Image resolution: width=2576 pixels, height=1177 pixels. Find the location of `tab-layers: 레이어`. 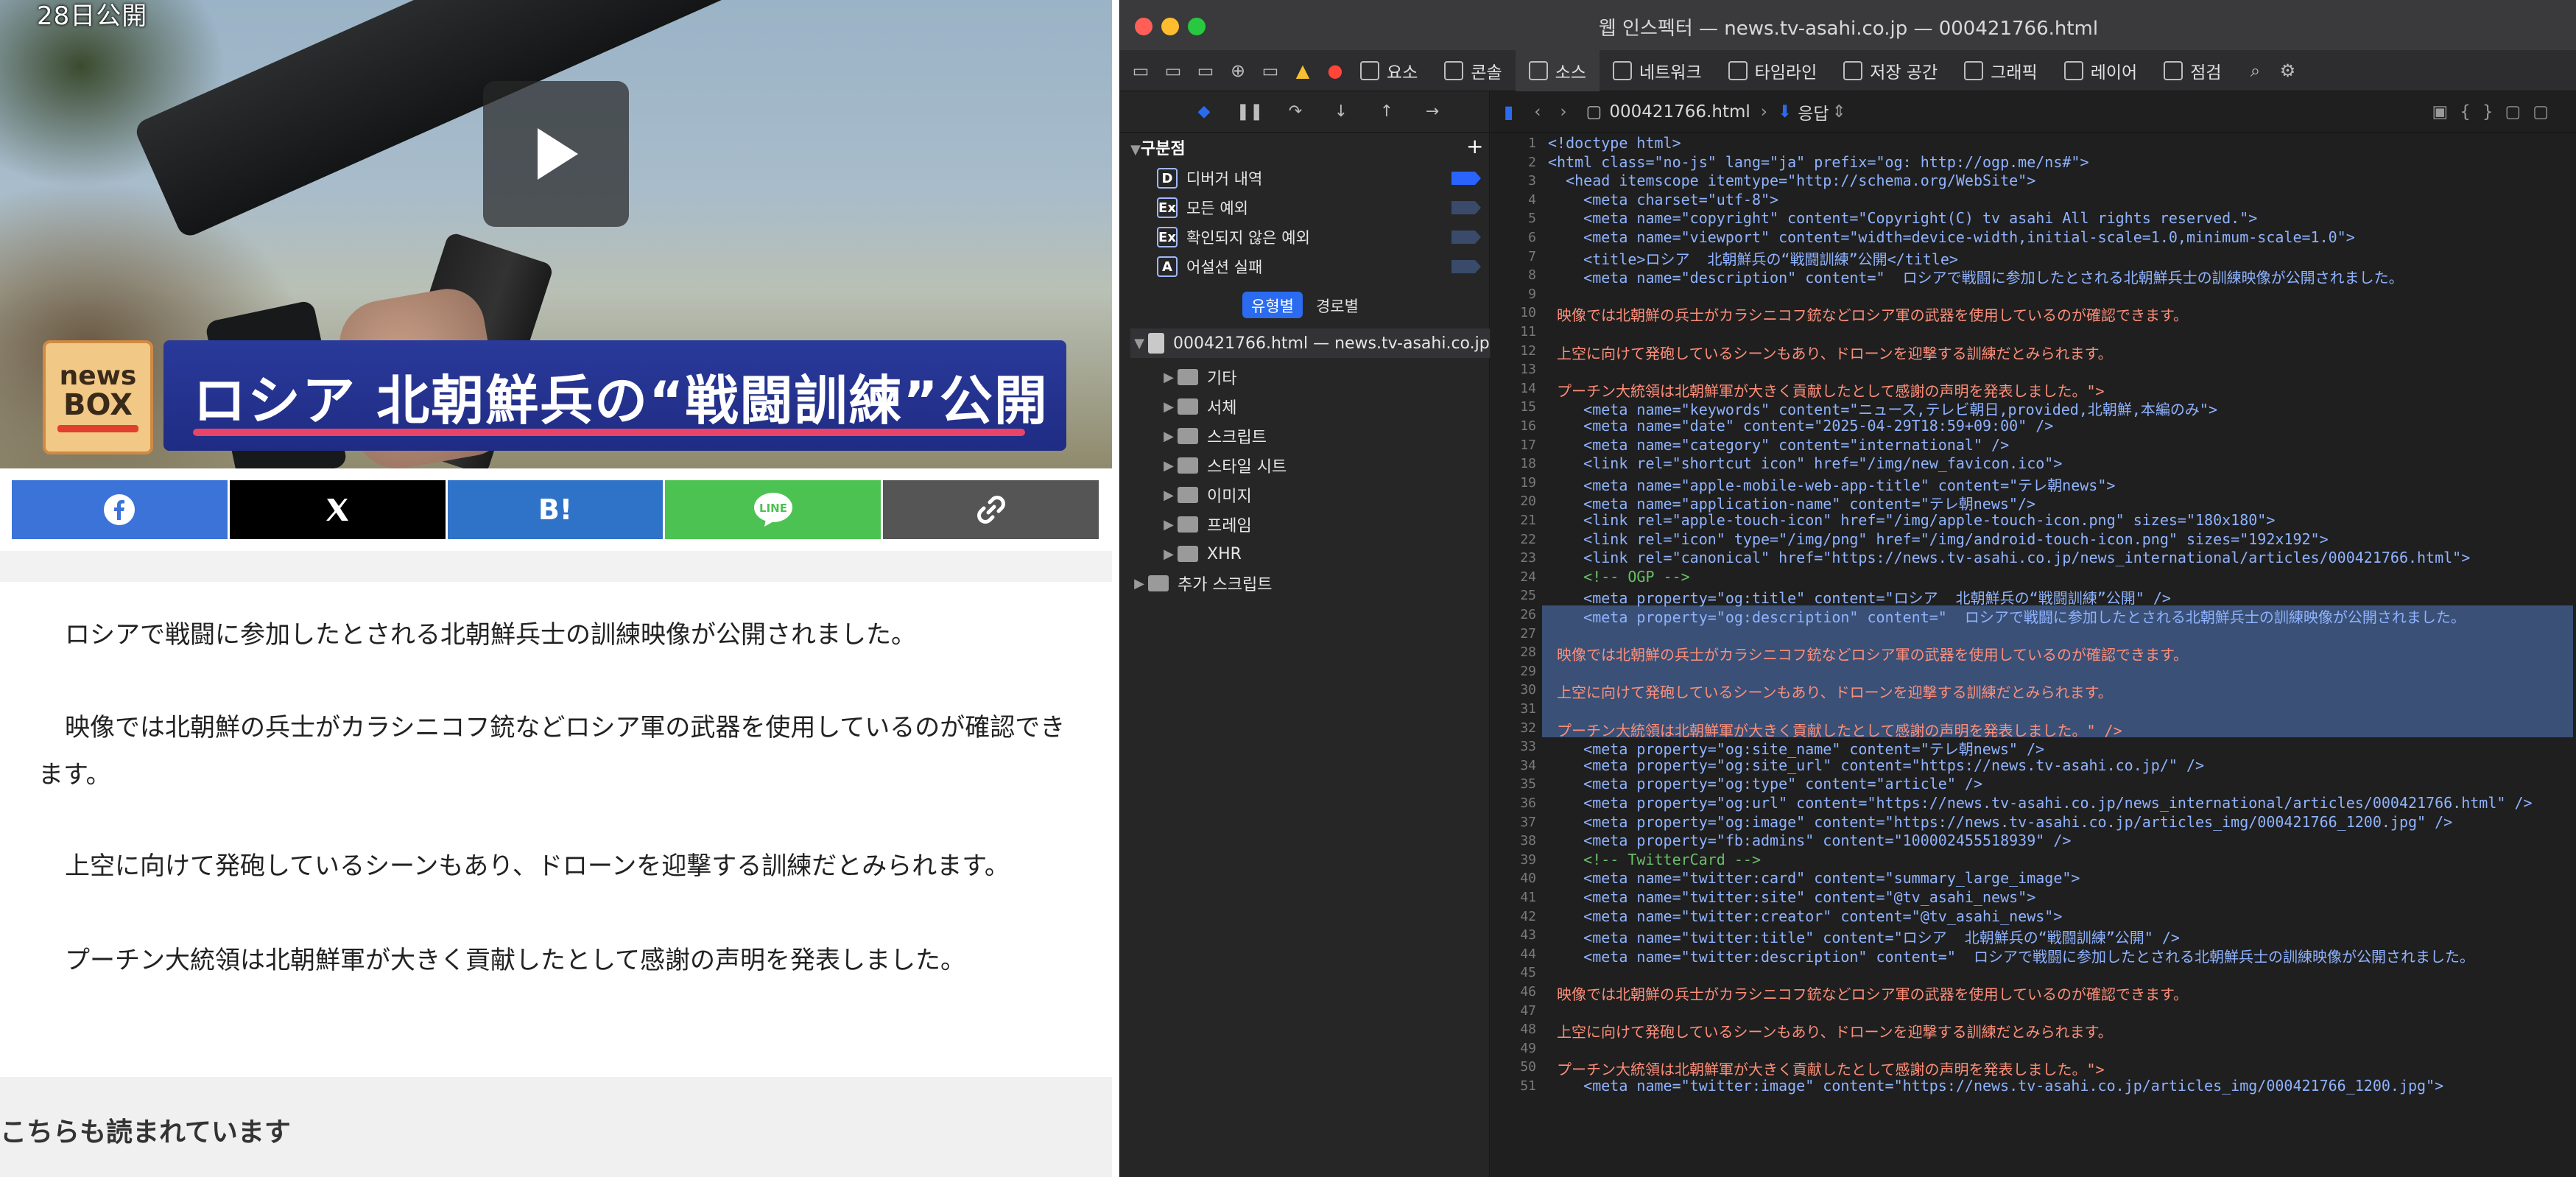

tab-layers: 레이어 is located at coordinates (2100, 70).